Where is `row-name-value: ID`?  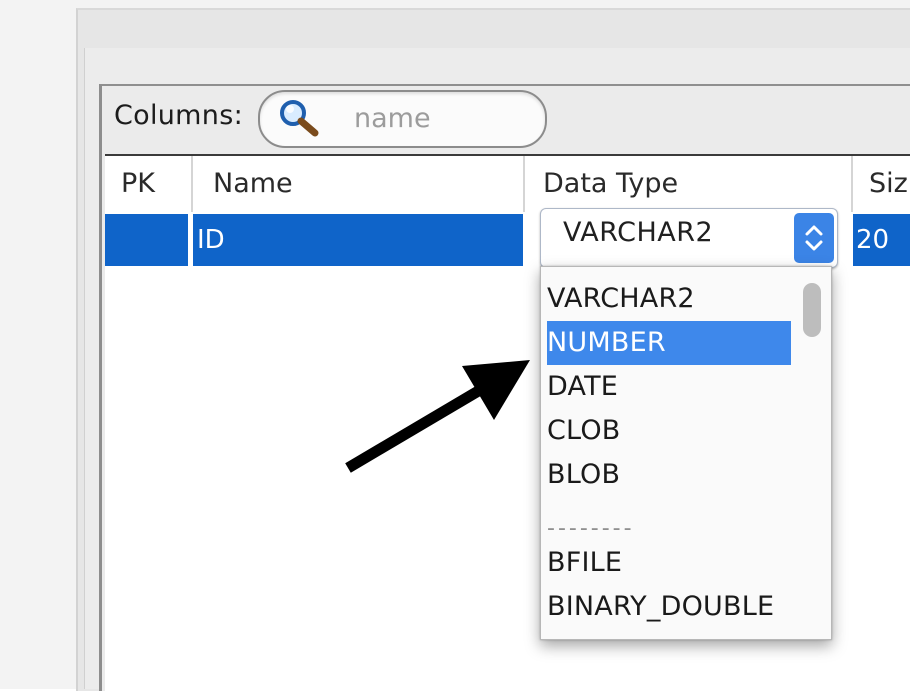 row-name-value: ID is located at coordinates (211, 240).